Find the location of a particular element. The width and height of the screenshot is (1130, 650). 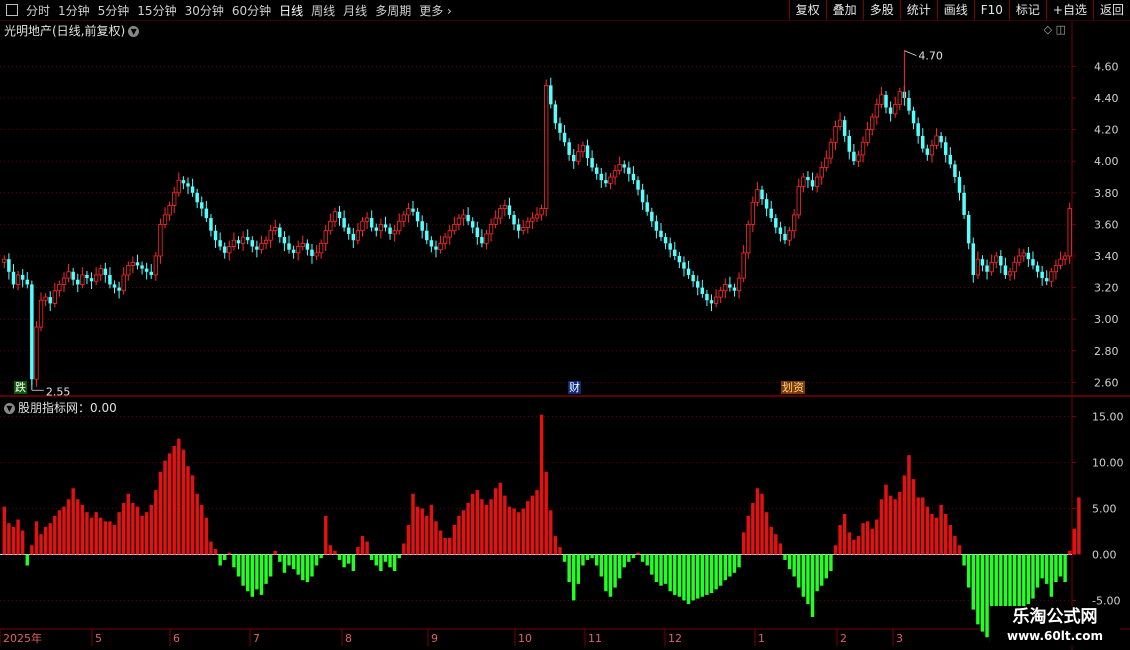

event-marker: 划资 is located at coordinates (793, 387).